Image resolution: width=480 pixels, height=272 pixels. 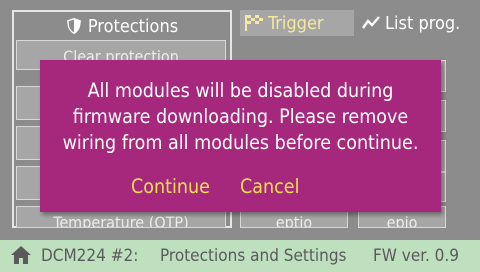 I want to click on cancel-button: Cancel, so click(x=269, y=186).